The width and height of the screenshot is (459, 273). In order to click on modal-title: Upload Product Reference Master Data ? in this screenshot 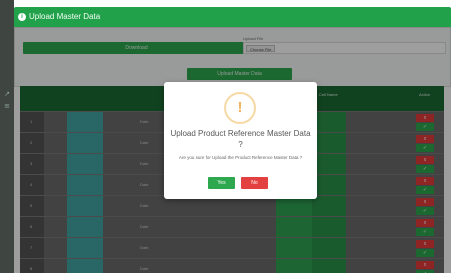, I will do `click(240, 139)`.